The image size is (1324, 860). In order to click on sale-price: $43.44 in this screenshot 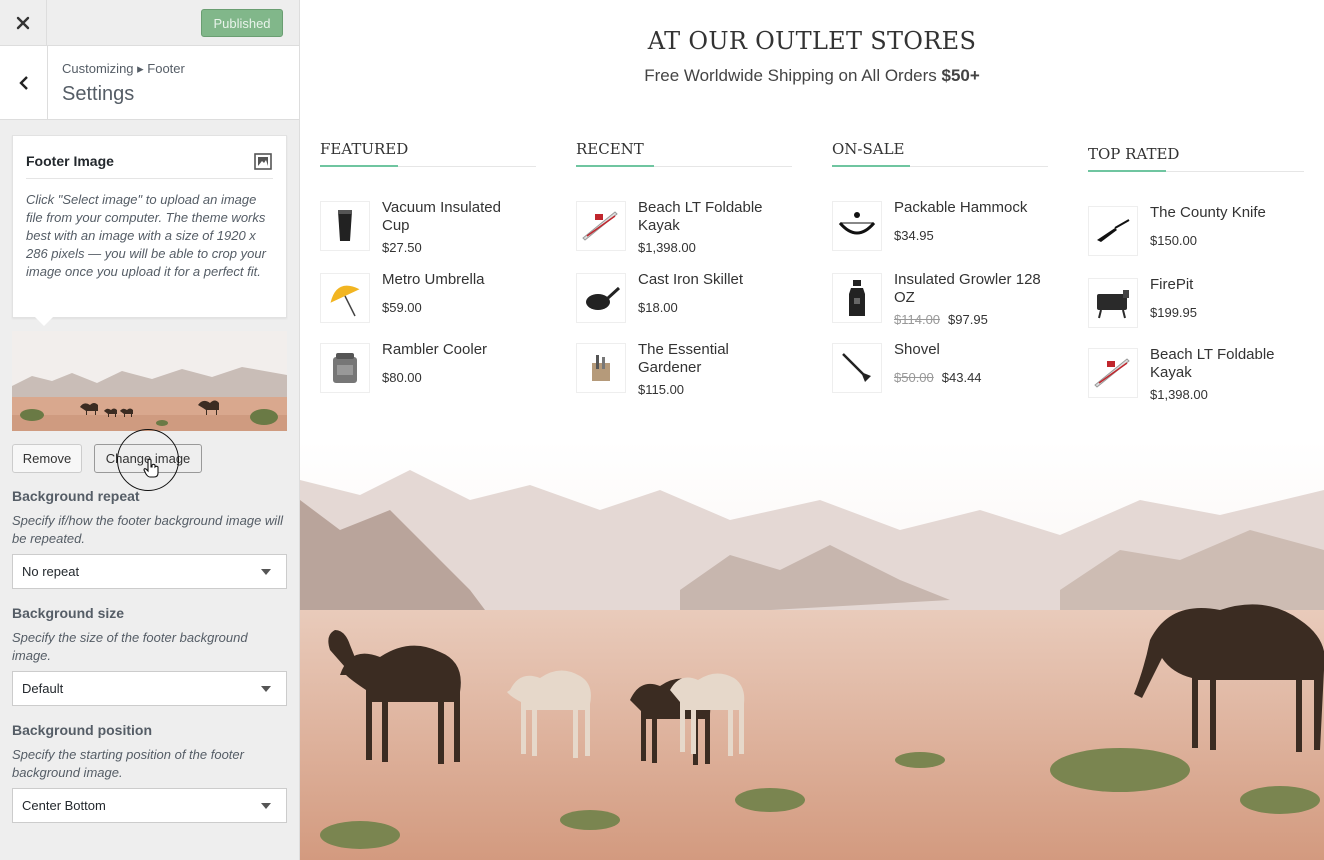, I will do `click(961, 377)`.